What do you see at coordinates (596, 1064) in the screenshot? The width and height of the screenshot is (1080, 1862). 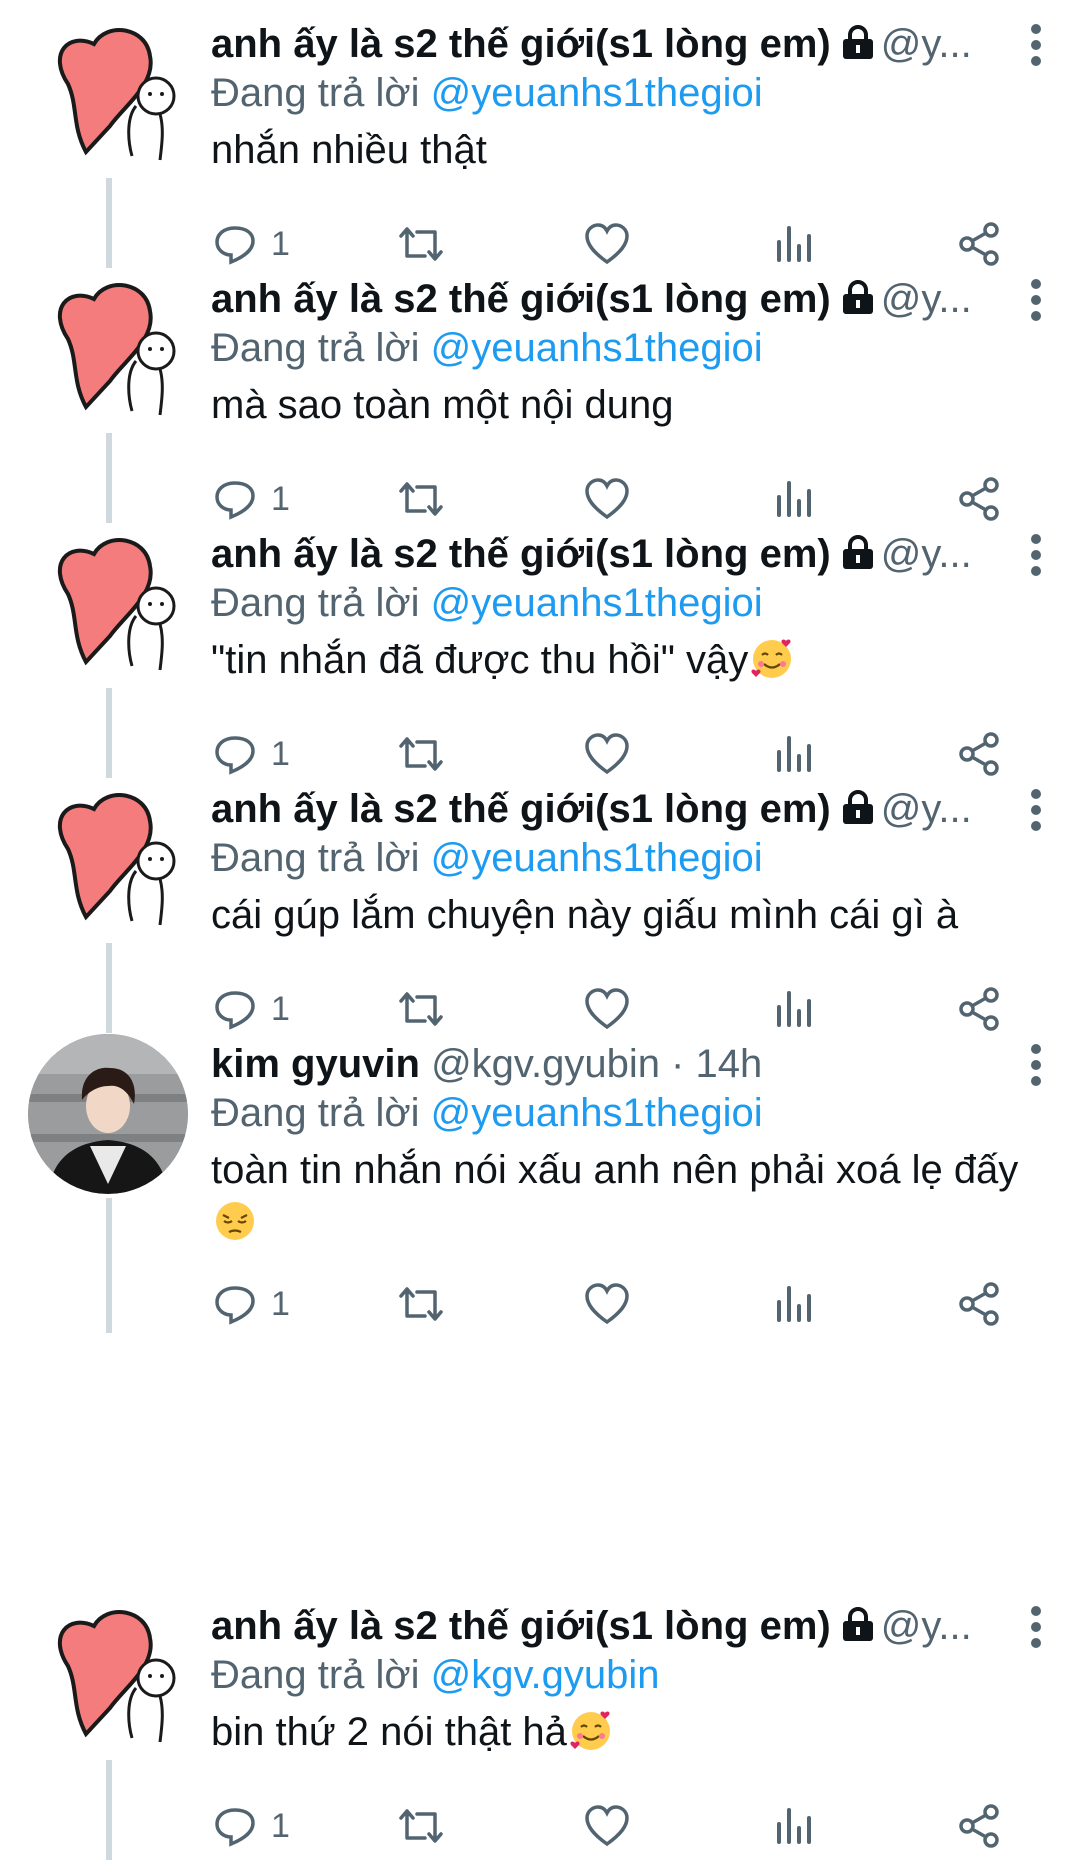 I see `user-handle: @kgv.gyubin · 14h` at bounding box center [596, 1064].